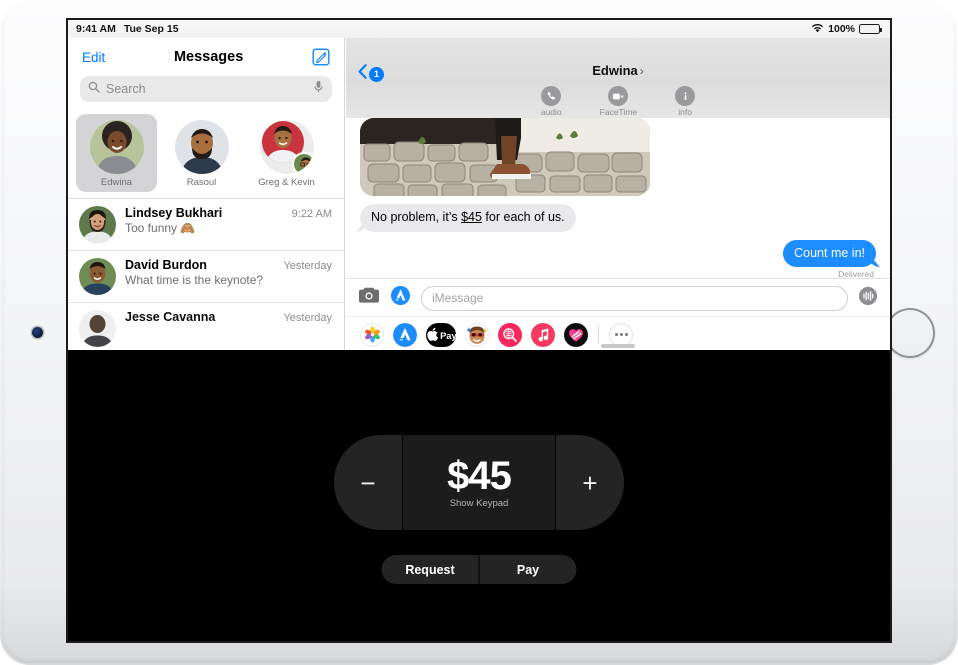  I want to click on digital-touch-app-icon, so click(576, 334).